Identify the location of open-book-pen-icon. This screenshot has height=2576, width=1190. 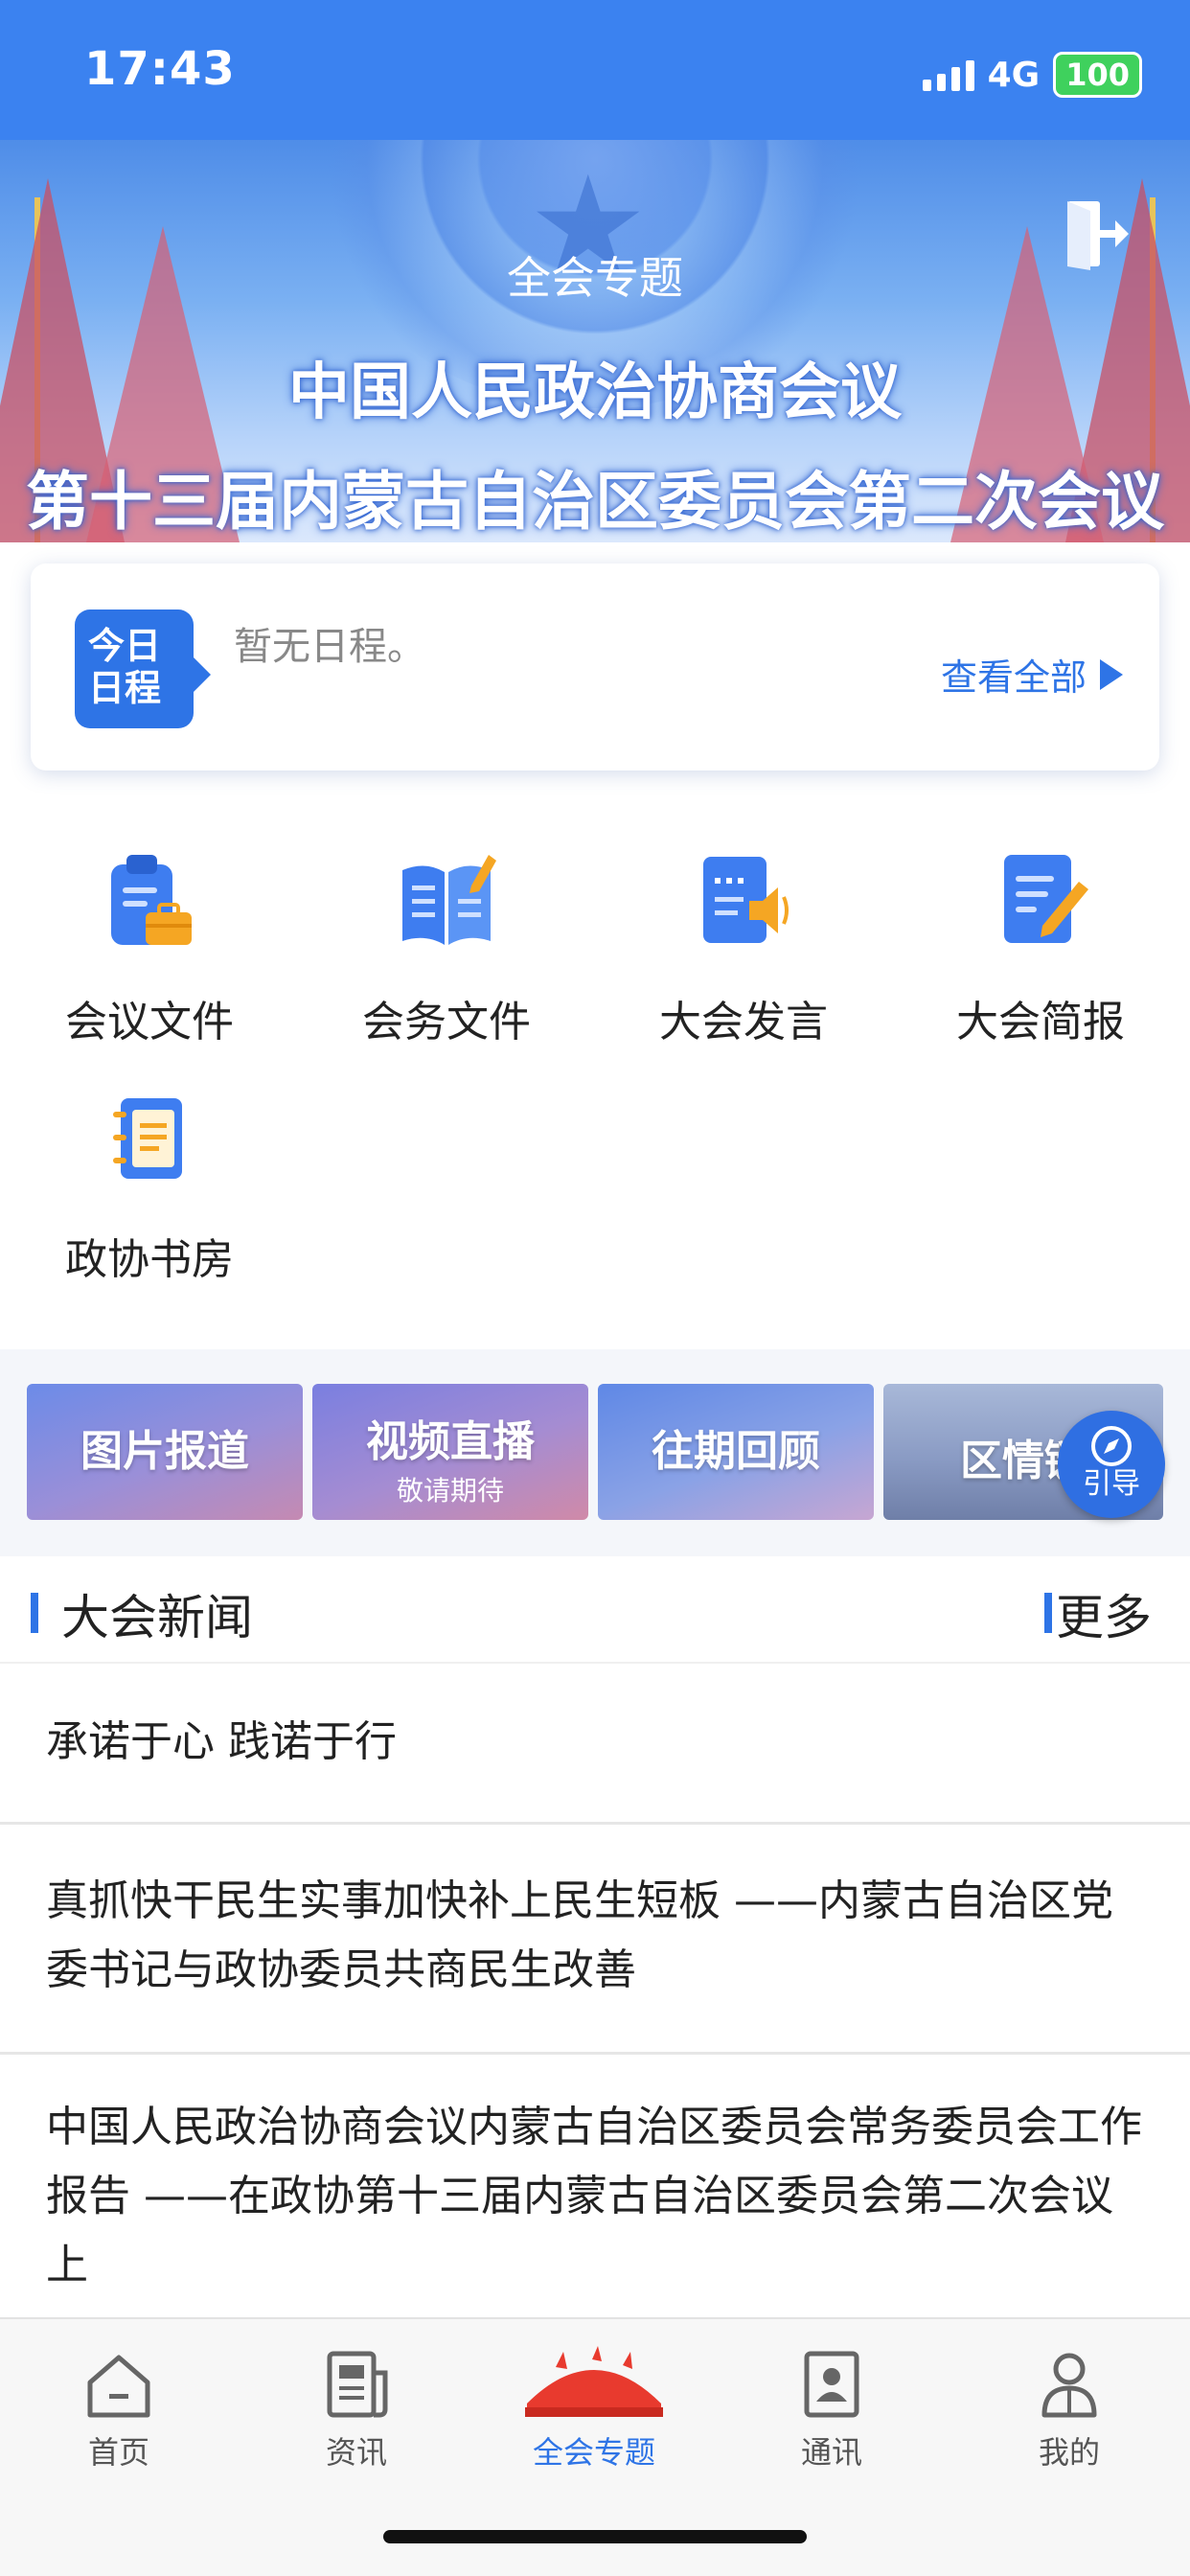
(449, 900).